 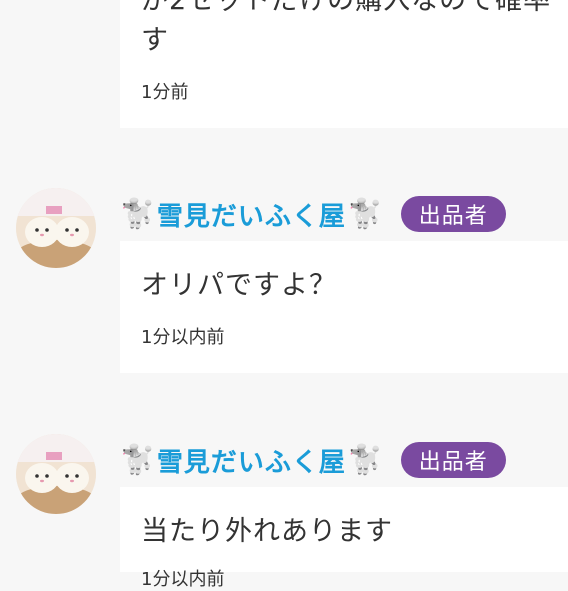 I want to click on comment-time: 1分前, so click(x=165, y=92).